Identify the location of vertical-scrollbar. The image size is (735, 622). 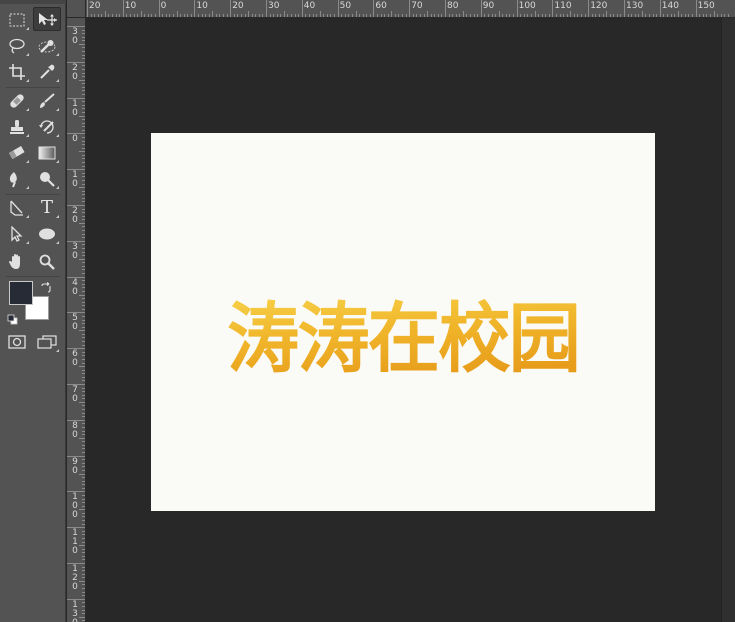
(728, 320).